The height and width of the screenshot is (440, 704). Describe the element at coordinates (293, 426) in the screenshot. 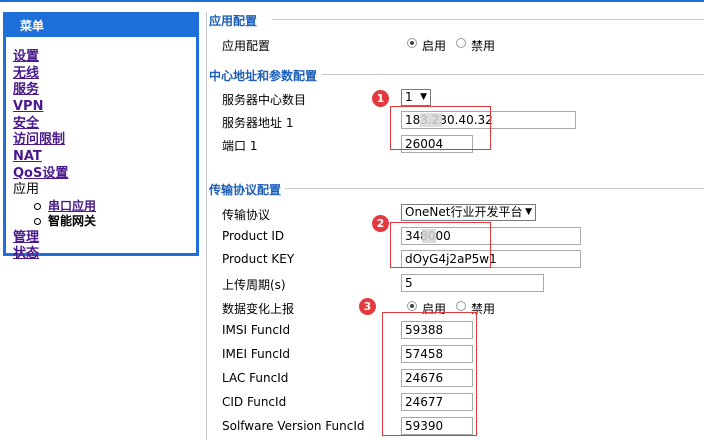

I see `software-version-funcid-label: Solfware Version FuncId` at that location.